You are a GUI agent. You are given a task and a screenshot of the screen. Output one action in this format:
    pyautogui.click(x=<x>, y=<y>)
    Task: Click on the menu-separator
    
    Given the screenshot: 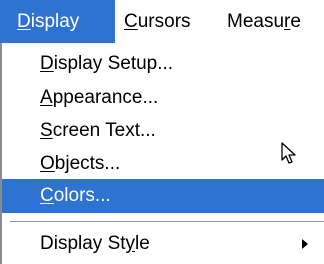 What is the action you would take?
    pyautogui.click(x=167, y=222)
    